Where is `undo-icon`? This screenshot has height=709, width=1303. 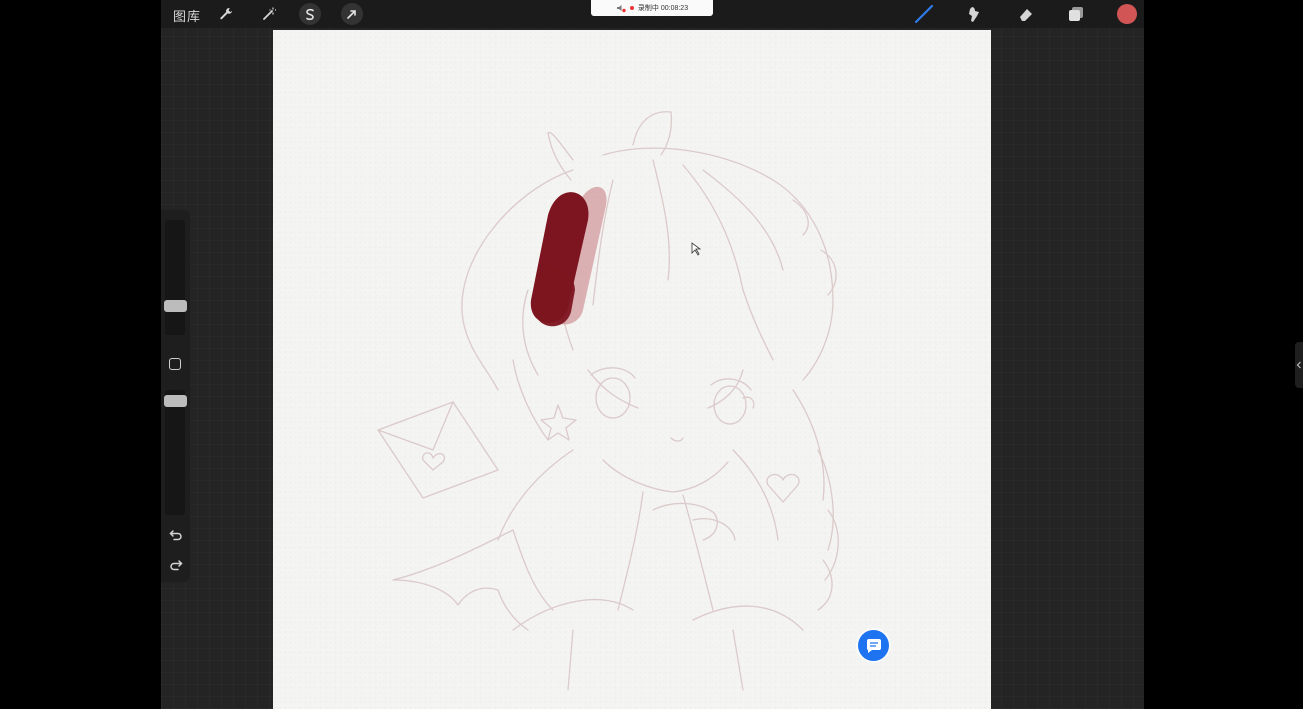 undo-icon is located at coordinates (176, 535).